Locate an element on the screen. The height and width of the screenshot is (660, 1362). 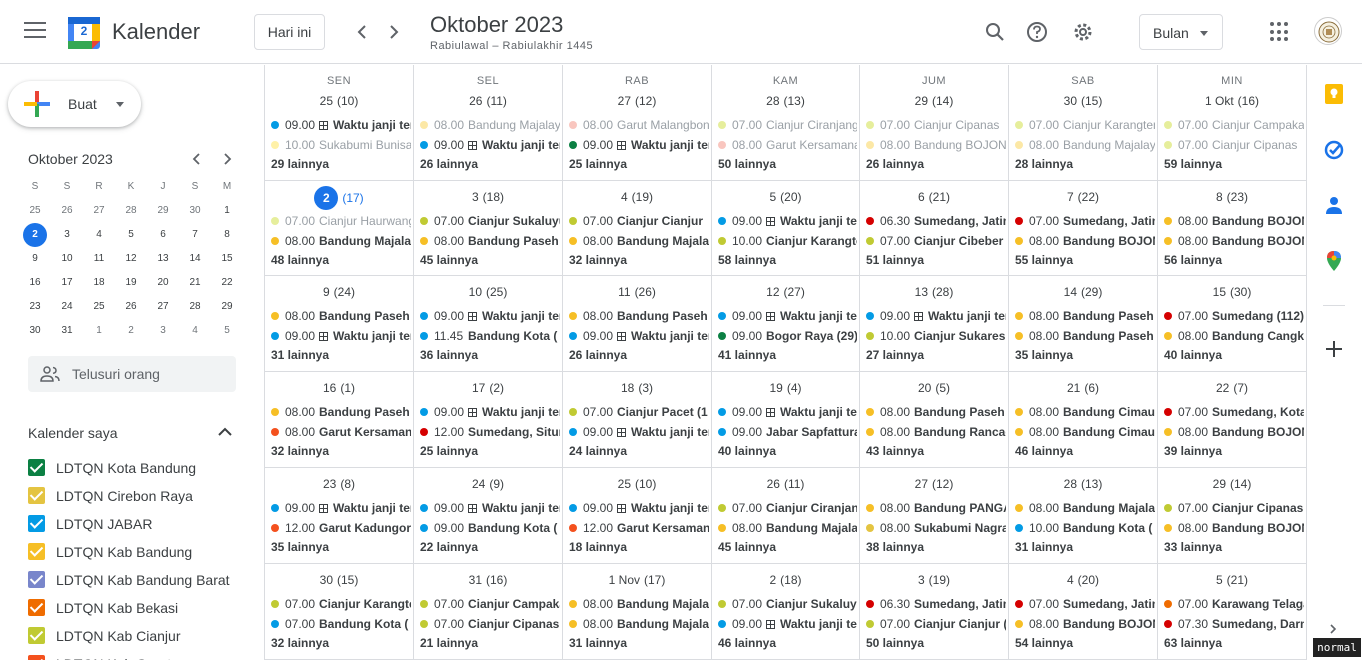
more-events-link: 39 lainnya is located at coordinates (1193, 451).